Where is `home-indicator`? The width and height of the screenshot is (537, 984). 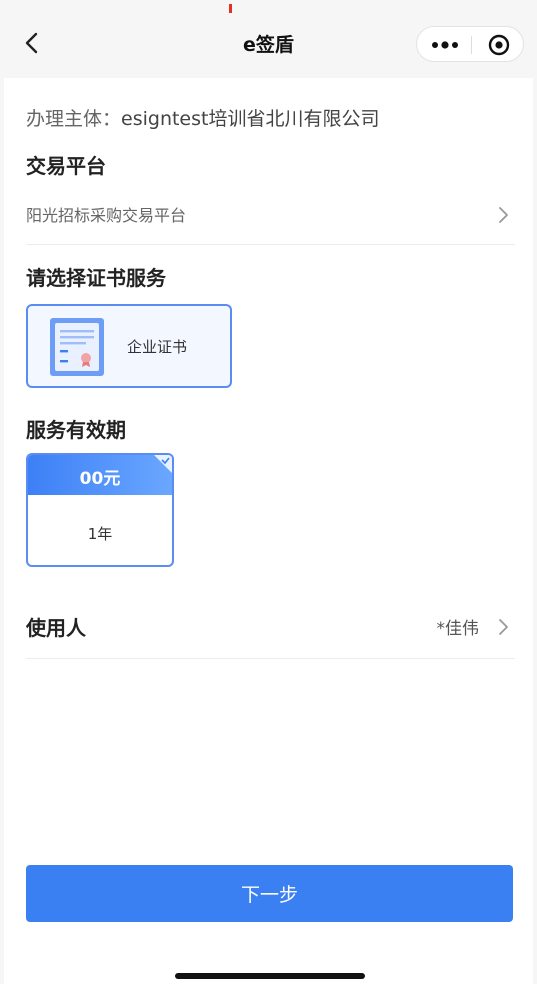
home-indicator is located at coordinates (270, 976).